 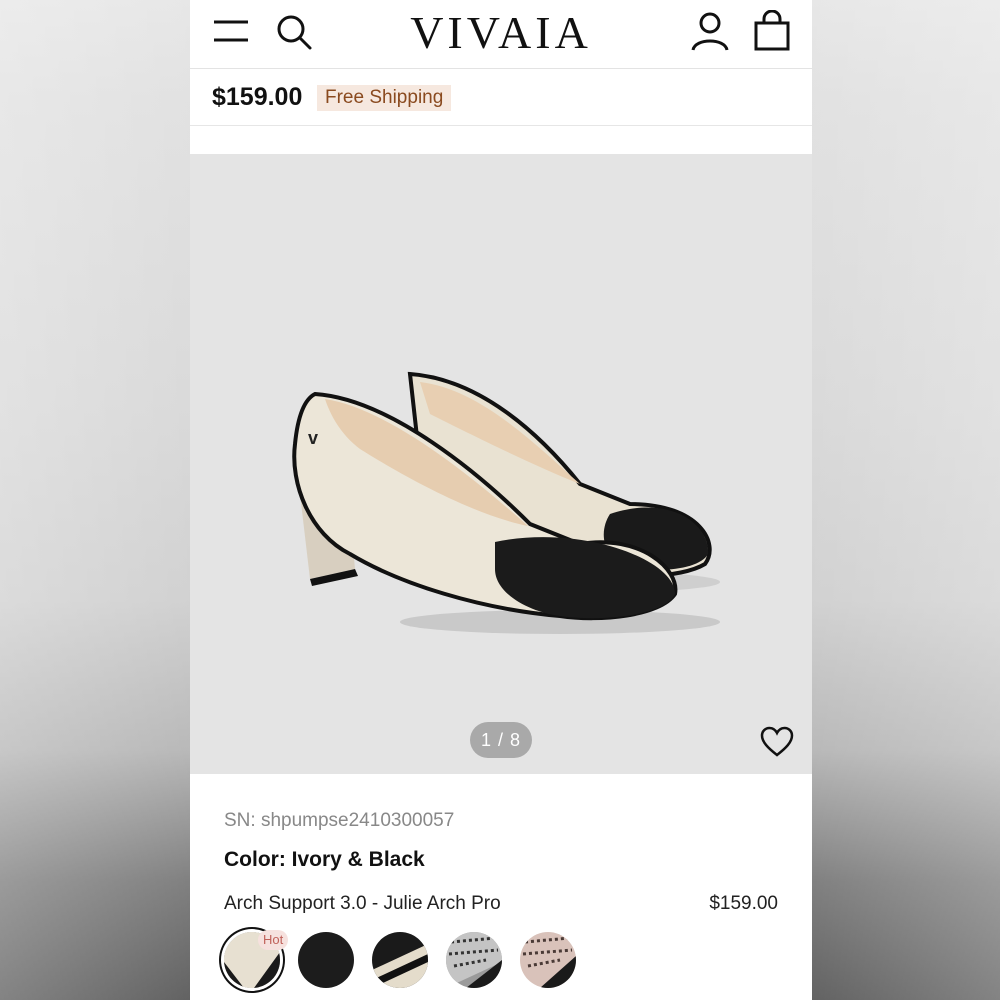 What do you see at coordinates (506, 502) in the screenshot?
I see `product-image: v` at bounding box center [506, 502].